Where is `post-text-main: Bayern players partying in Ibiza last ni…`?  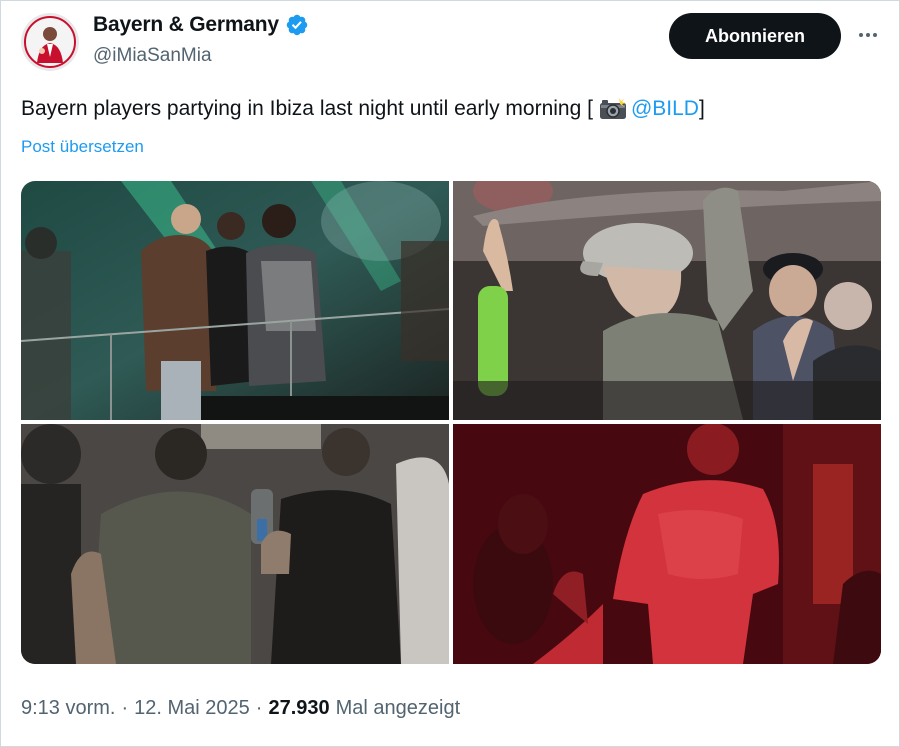 post-text-main: Bayern players partying in Ibiza last ni… is located at coordinates (307, 108).